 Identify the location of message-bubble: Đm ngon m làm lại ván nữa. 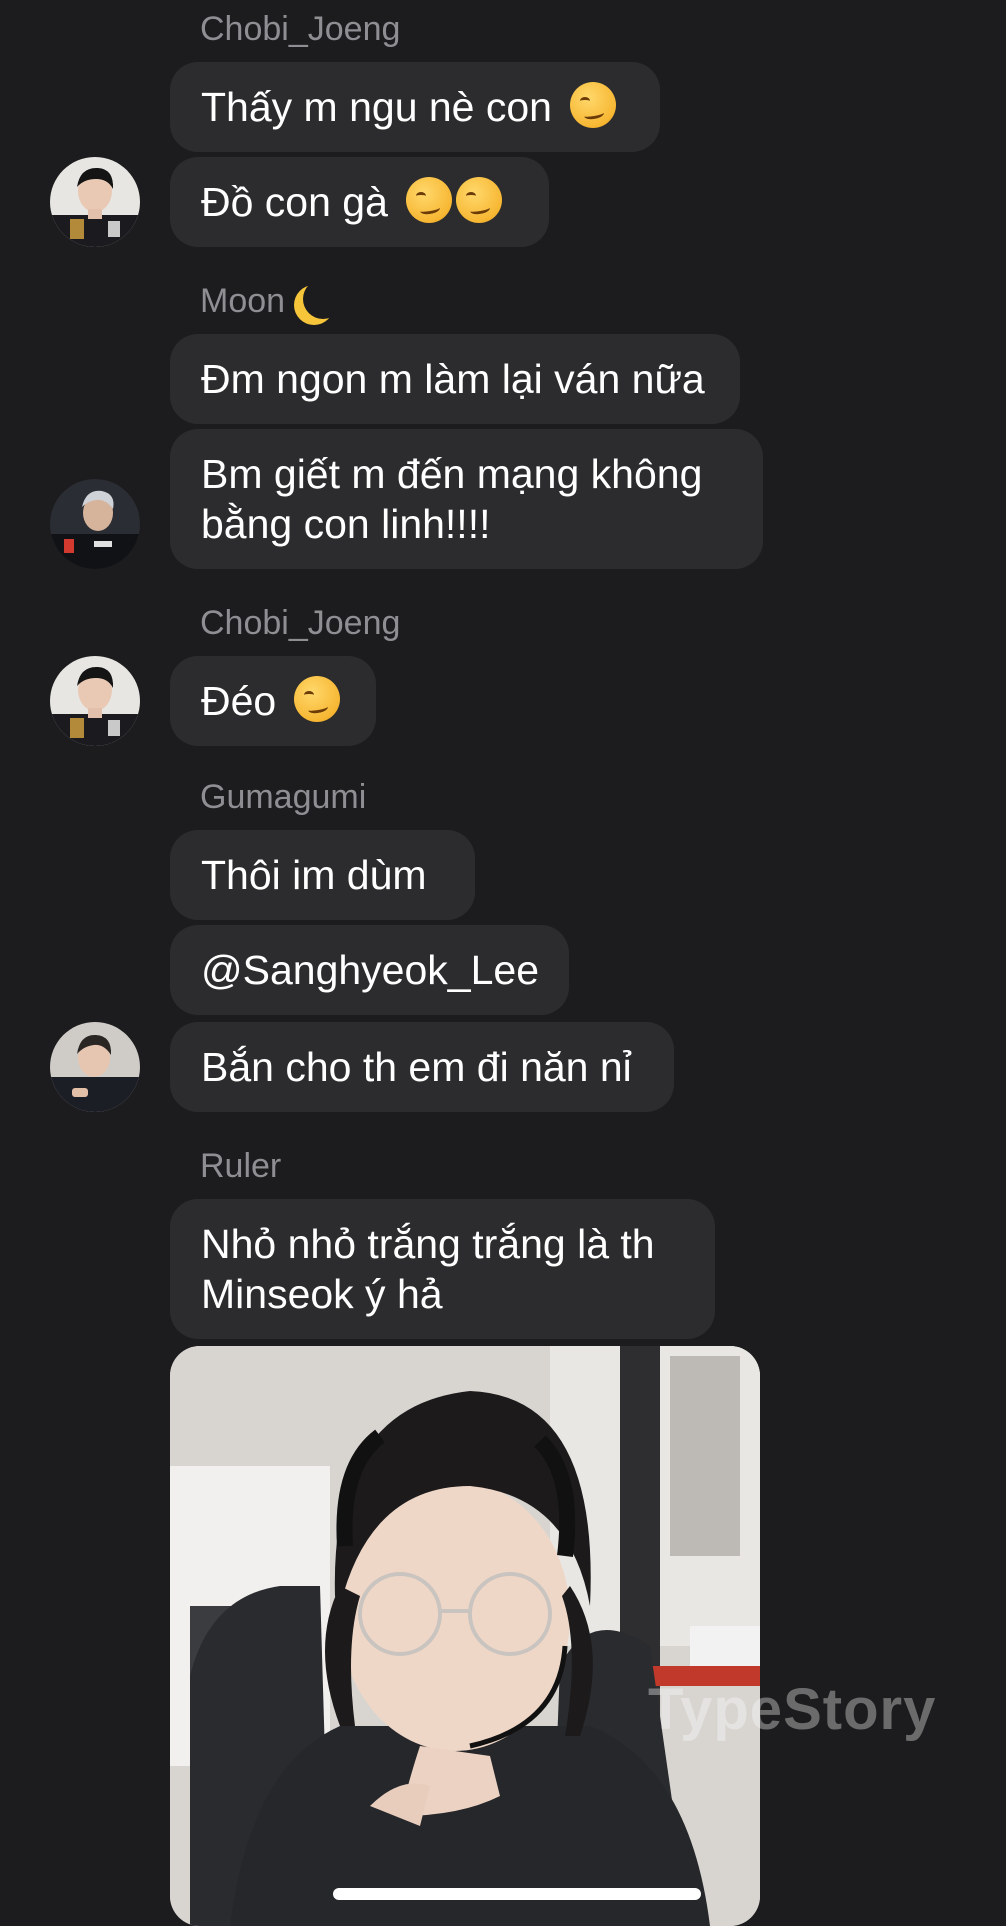
(455, 379).